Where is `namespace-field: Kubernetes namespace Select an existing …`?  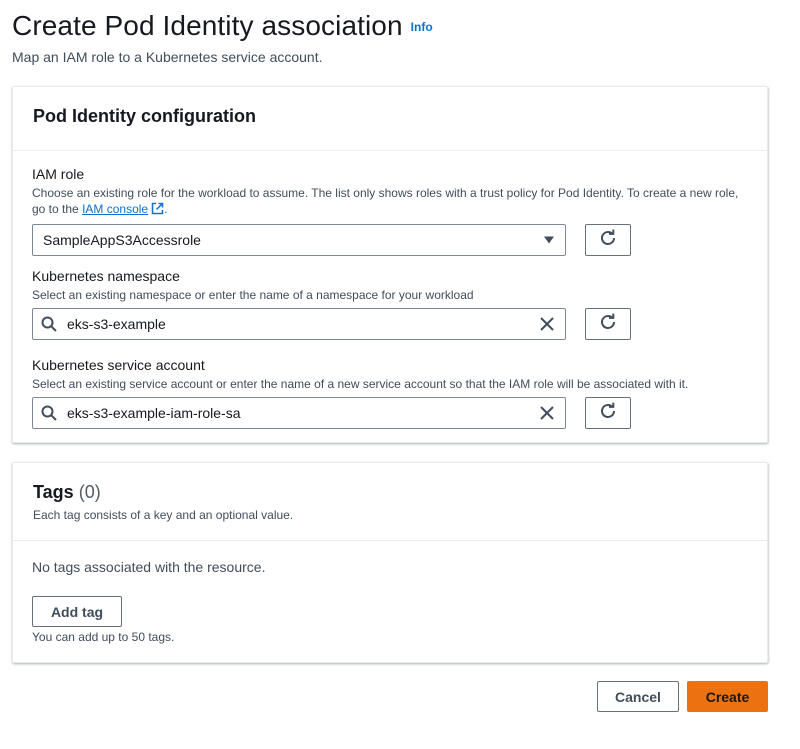 namespace-field: Kubernetes namespace Select an existing … is located at coordinates (389, 304).